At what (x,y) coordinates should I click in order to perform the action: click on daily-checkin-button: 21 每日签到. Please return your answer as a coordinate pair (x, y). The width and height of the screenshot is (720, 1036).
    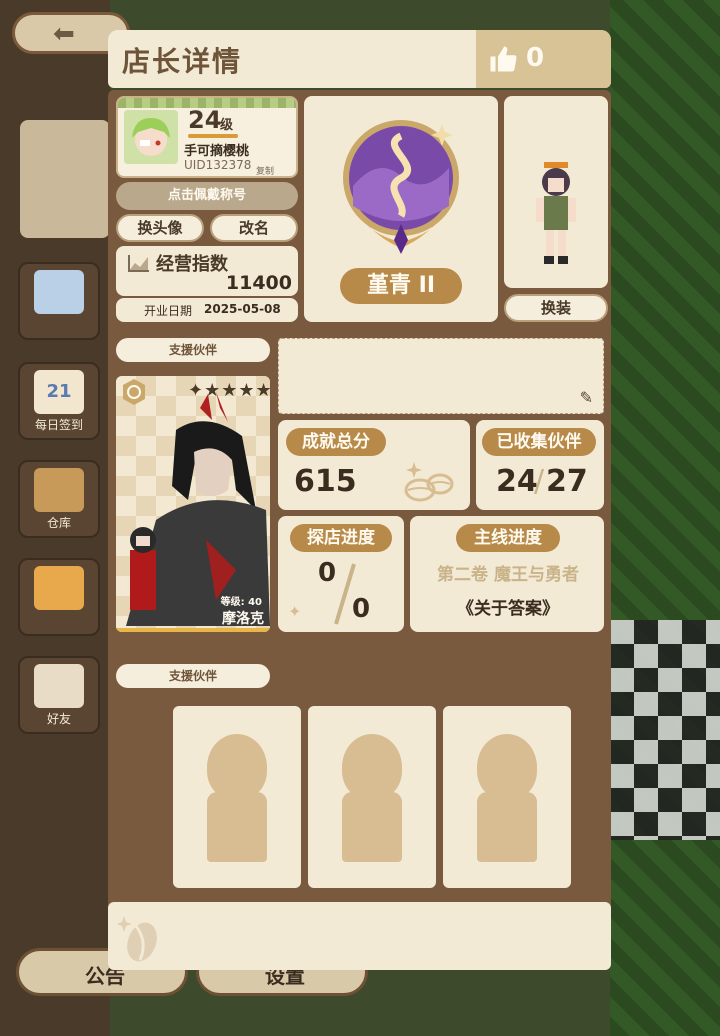
    Looking at the image, I should click on (59, 401).